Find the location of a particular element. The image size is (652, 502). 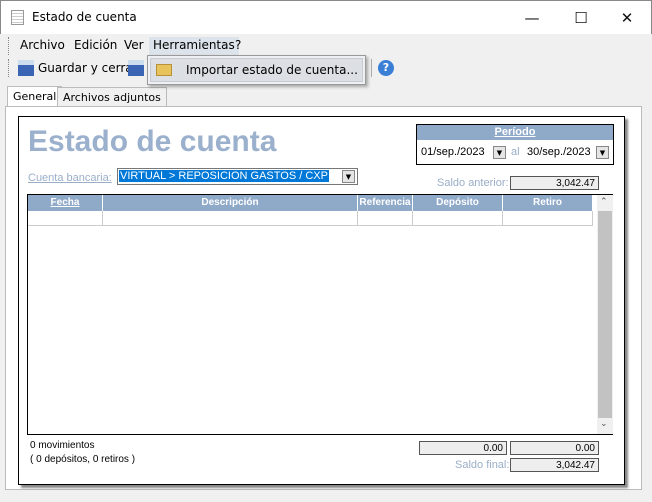

account-select: VIRTUAL > REPOSICION GASTOS / CXP ▼ is located at coordinates (237, 176).